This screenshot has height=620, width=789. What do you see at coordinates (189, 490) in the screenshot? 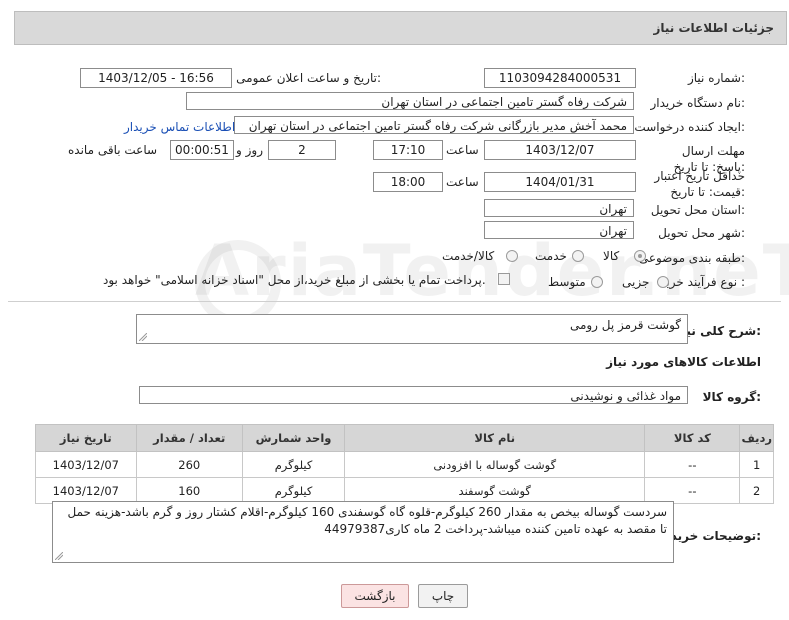
I see `cell-quantity: 160` at bounding box center [189, 490].